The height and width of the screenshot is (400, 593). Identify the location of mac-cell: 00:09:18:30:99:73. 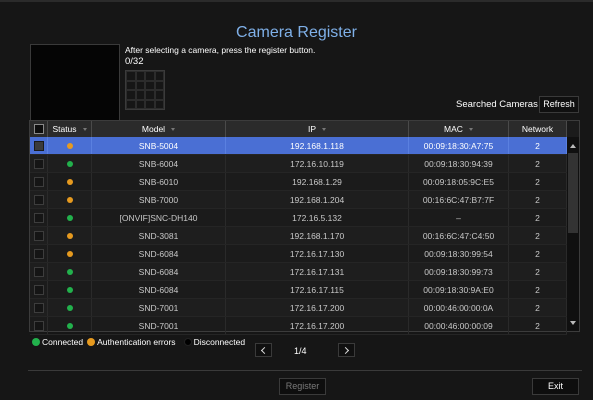
(459, 271).